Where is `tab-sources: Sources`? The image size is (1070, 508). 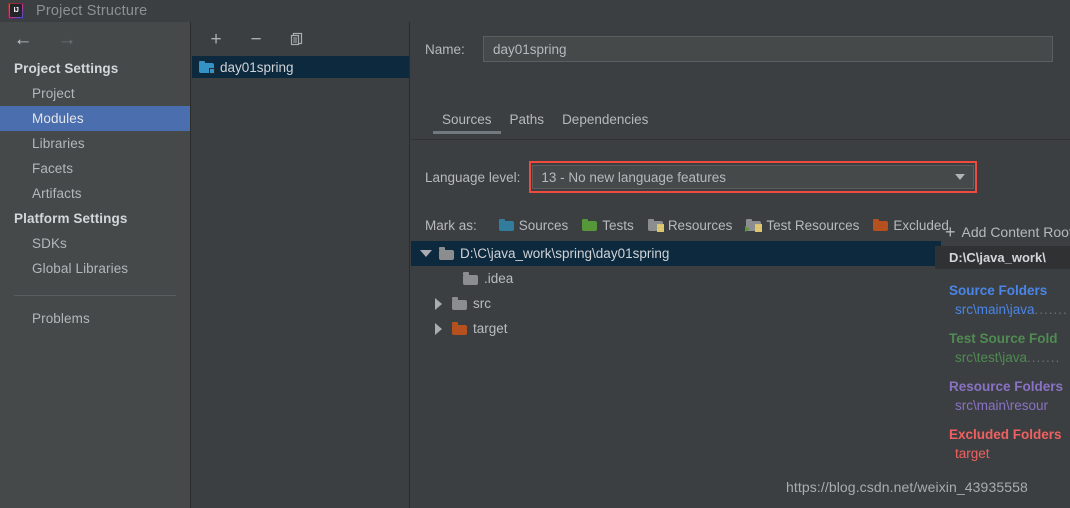
tab-sources: Sources is located at coordinates (467, 123).